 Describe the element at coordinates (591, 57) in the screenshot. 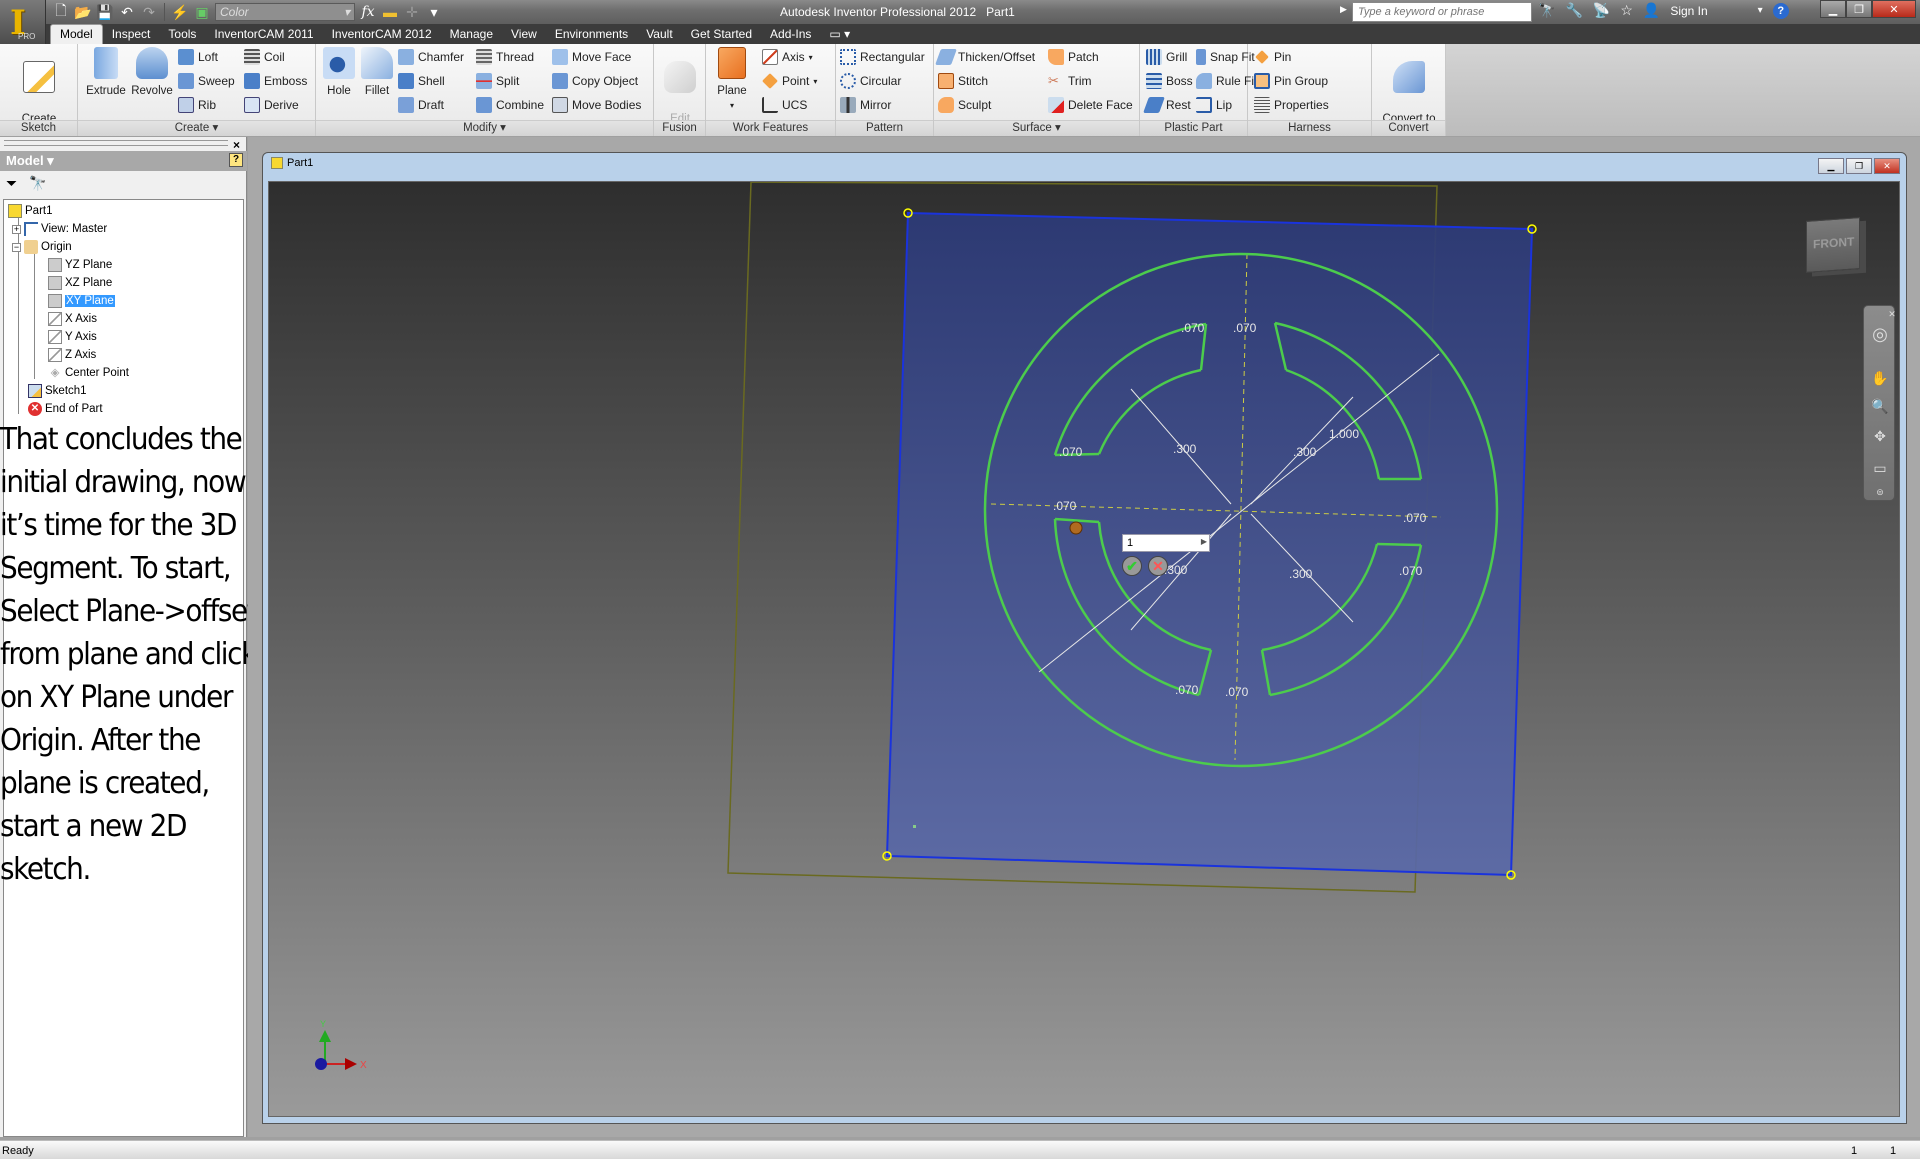

I see `move-face-button: Move Face` at that location.